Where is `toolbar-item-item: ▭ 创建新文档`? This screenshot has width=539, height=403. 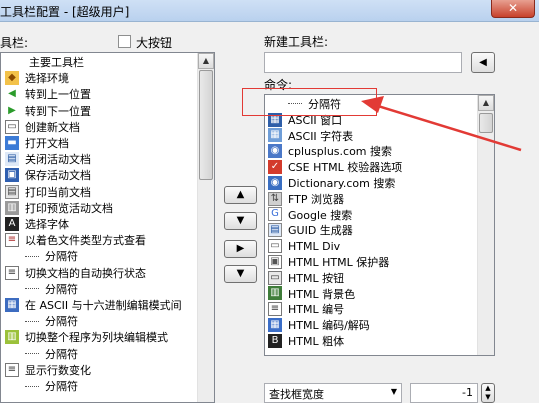
toolbar-item-item: ▭ 创建新文档 is located at coordinates (42, 127).